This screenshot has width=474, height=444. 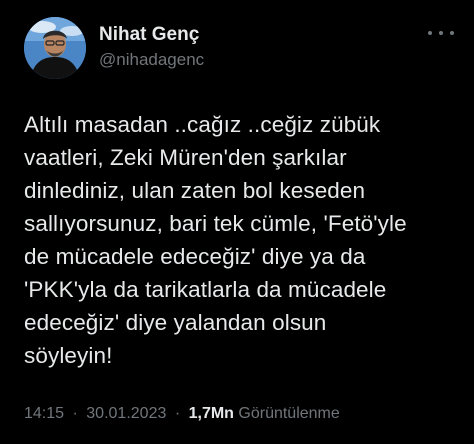 I want to click on author-handle: @nihadagenc, so click(x=151, y=60).